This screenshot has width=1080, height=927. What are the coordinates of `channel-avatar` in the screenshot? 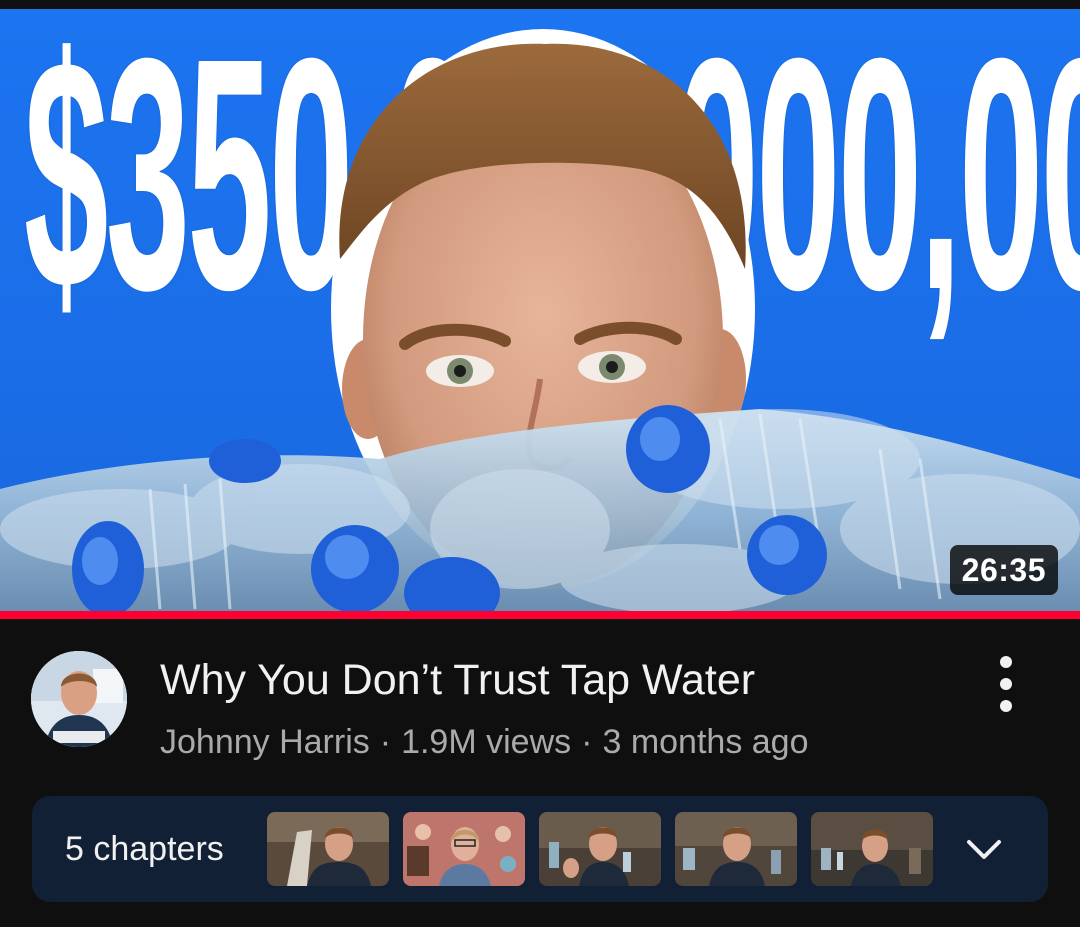 It's located at (79, 699).